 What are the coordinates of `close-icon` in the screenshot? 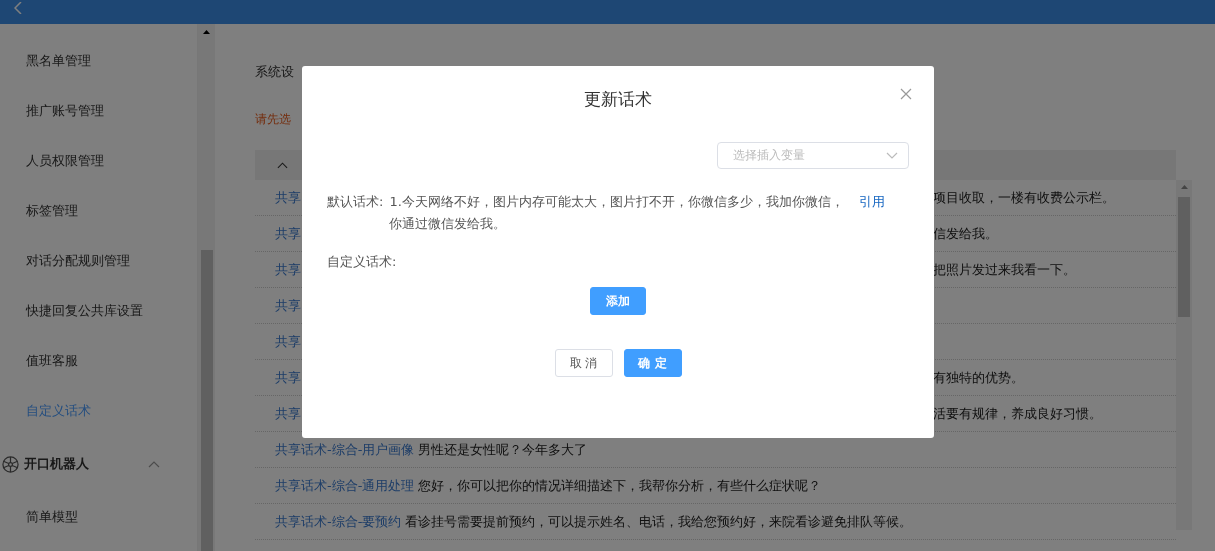 It's located at (906, 94).